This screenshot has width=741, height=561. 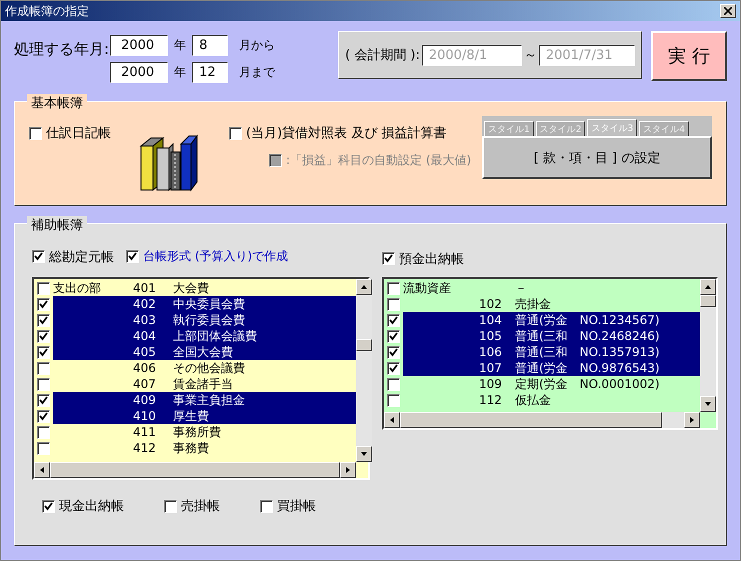 What do you see at coordinates (145, 400) in the screenshot?
I see `code-cell-text: 409` at bounding box center [145, 400].